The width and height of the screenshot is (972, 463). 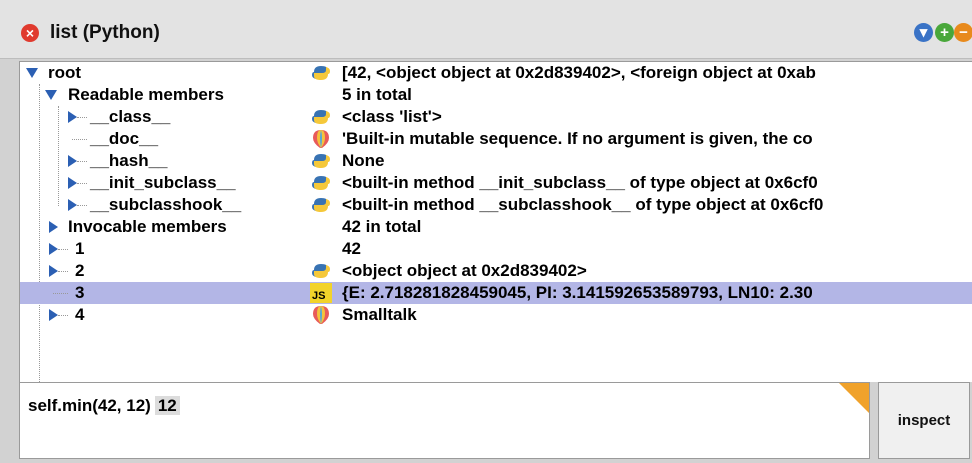 What do you see at coordinates (392, 116) in the screenshot?
I see `tree-row-value: <class 'list'>` at bounding box center [392, 116].